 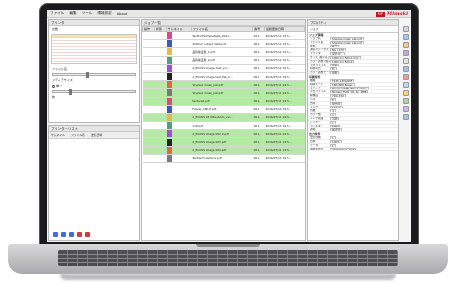 What do you see at coordinates (342, 61) in the screenshot?
I see `property-value: 1000.0 x 500.0` at bounding box center [342, 61].